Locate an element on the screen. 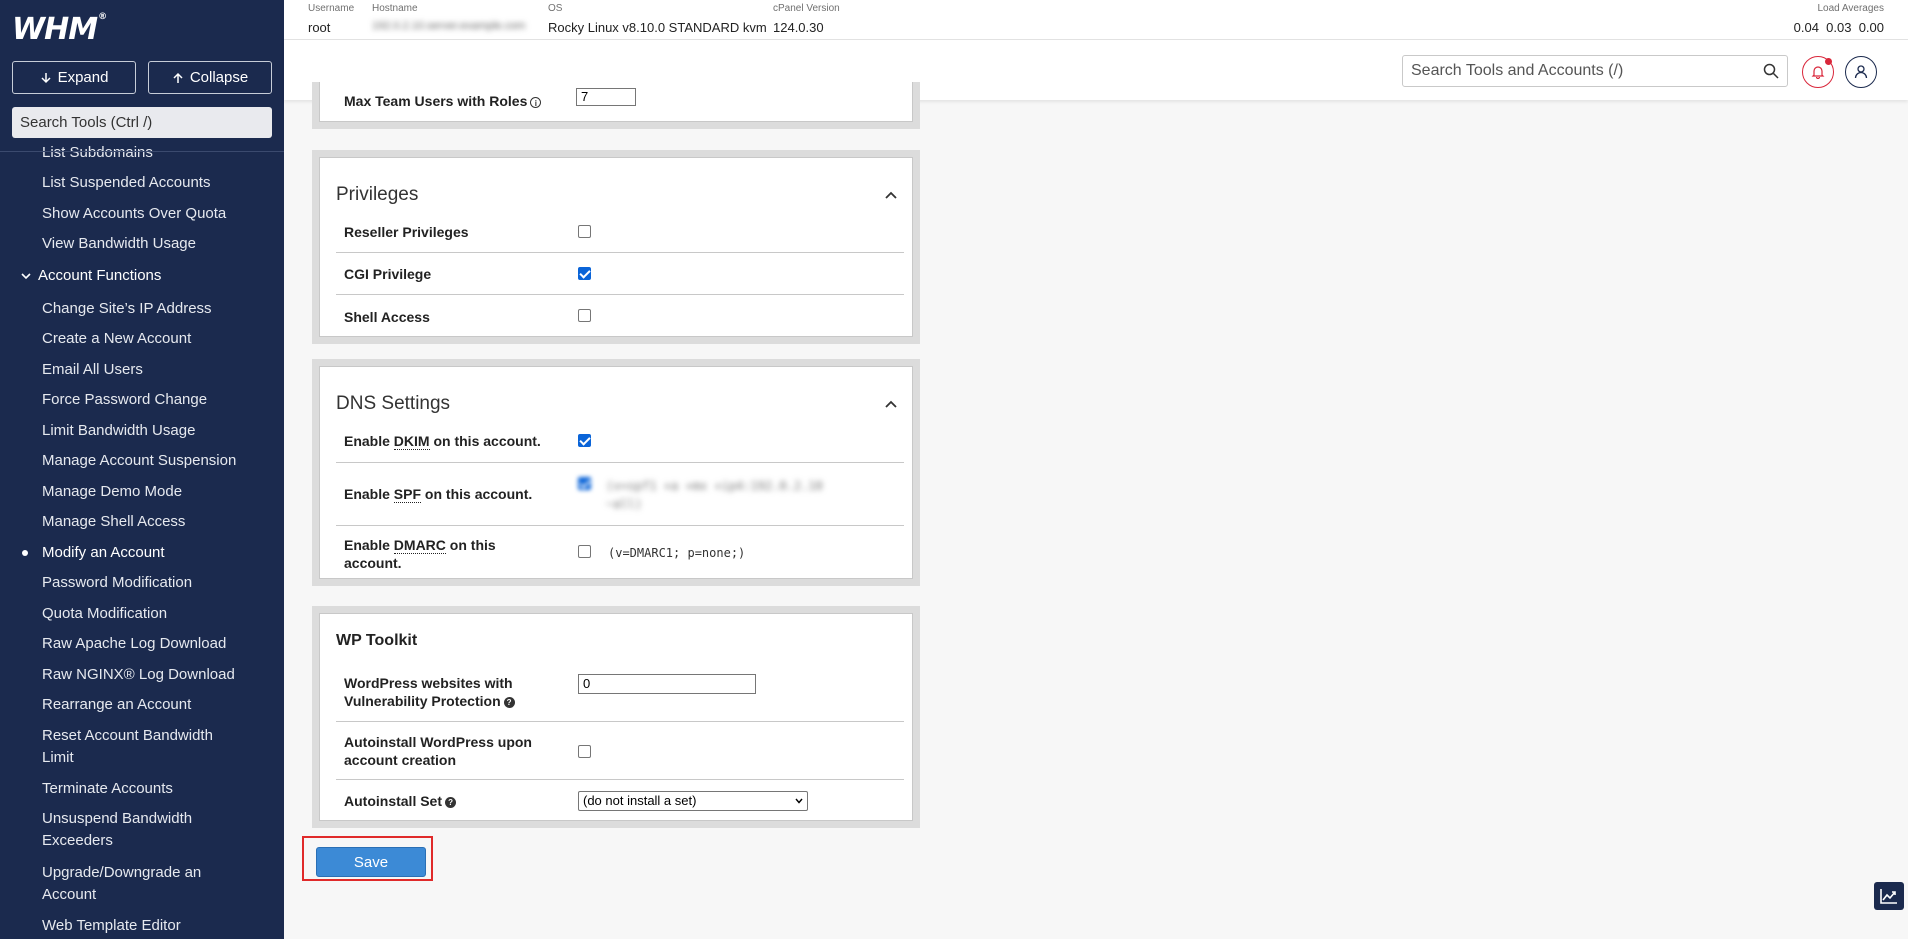 This screenshot has width=1908, height=939. sidebar-item: Force Password Change is located at coordinates (147, 400).